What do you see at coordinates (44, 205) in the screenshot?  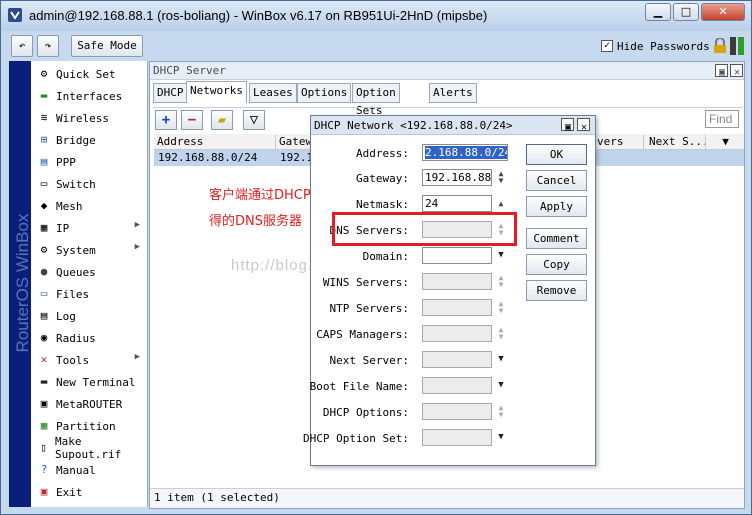 I see `mesh-icon: ◆` at bounding box center [44, 205].